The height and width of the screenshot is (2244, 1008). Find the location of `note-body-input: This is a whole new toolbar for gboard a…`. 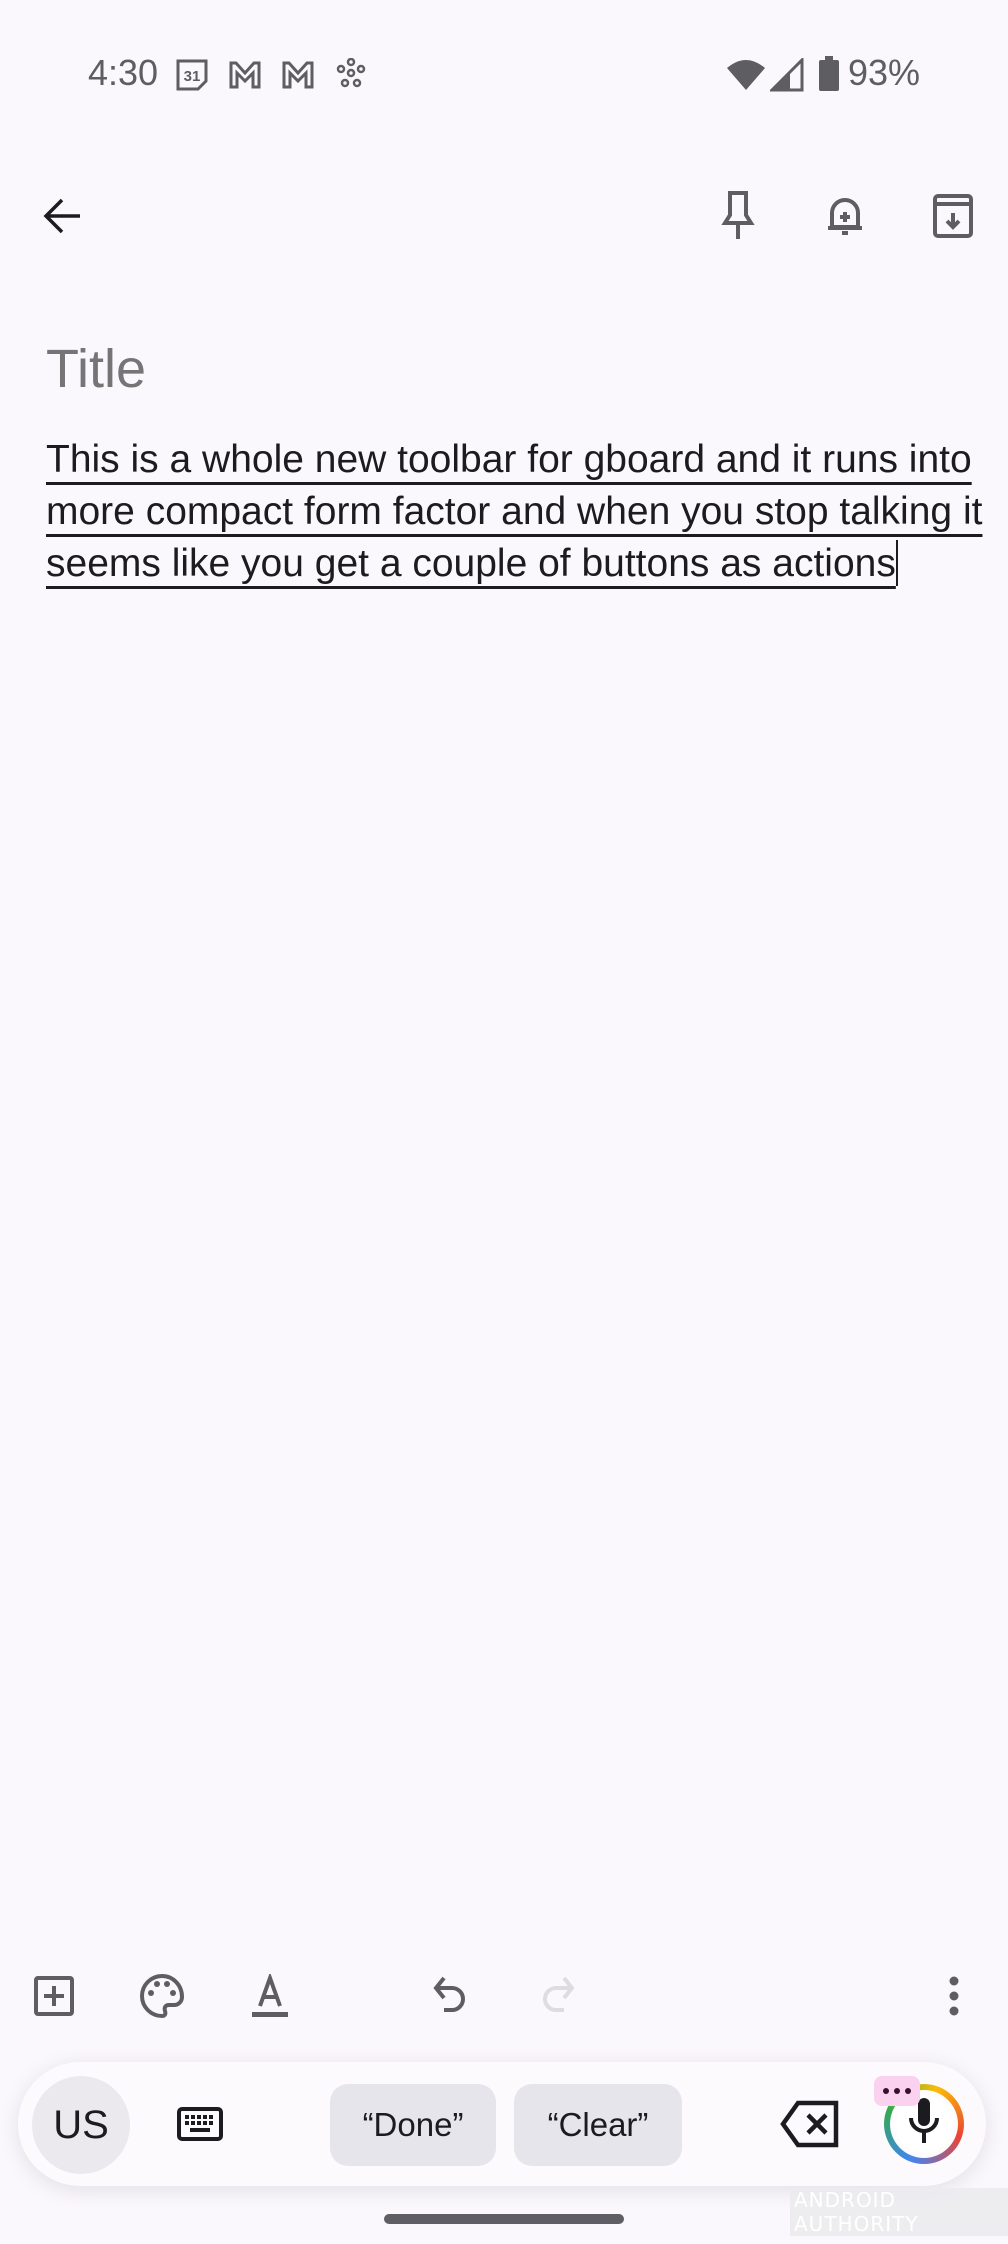

note-body-input: This is a whole new toolbar for gboard a… is located at coordinates (516, 512).